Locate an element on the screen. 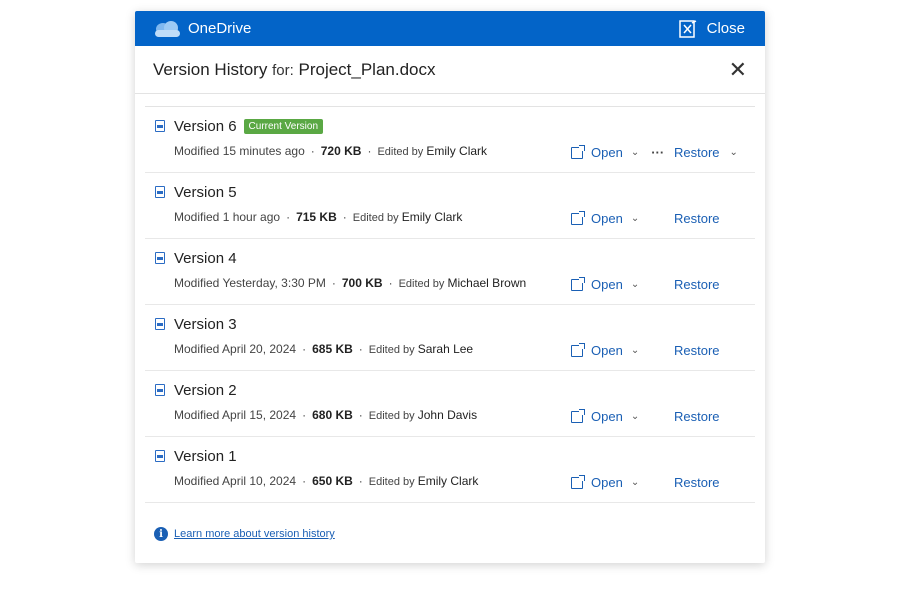 The height and width of the screenshot is (600, 900). edited-by: Edited by Michael Brown is located at coordinates (463, 283).